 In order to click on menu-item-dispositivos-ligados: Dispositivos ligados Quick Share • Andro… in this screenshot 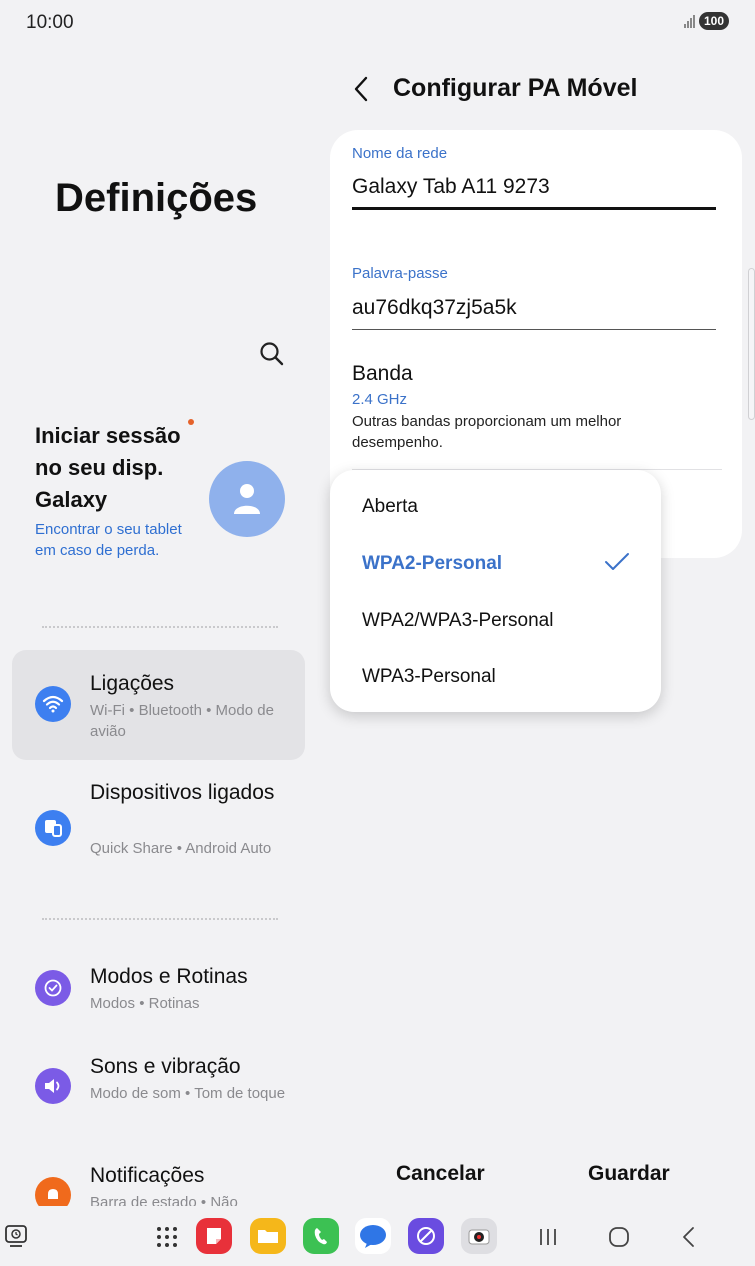, I will do `click(158, 833)`.